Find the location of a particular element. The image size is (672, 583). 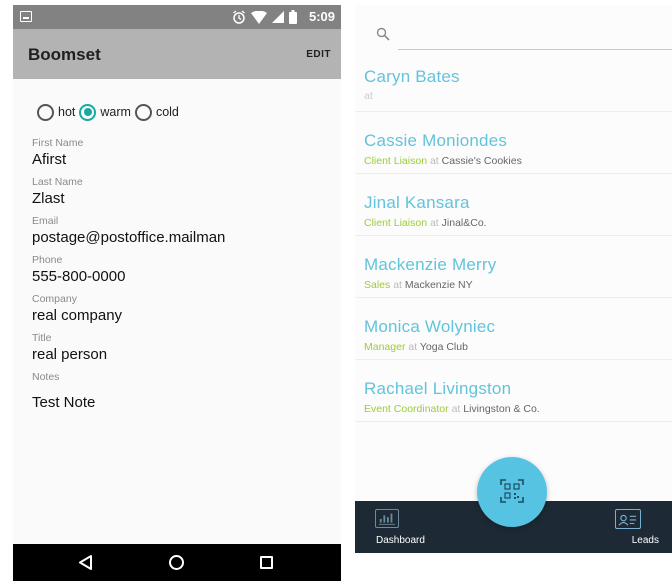

field-value-notes: Test Note is located at coordinates (64, 402).